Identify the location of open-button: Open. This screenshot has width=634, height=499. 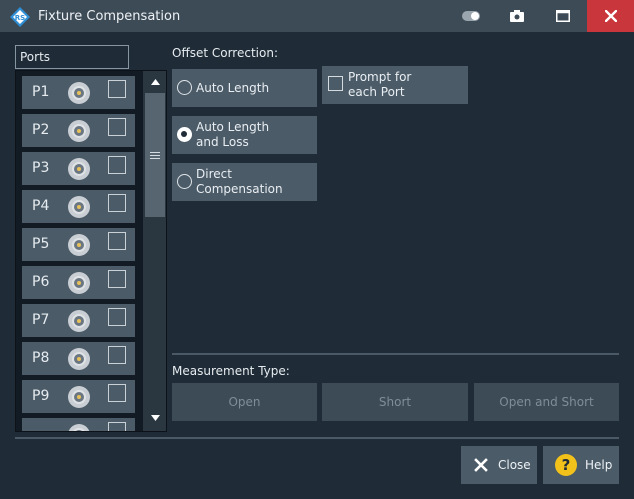
(244, 402).